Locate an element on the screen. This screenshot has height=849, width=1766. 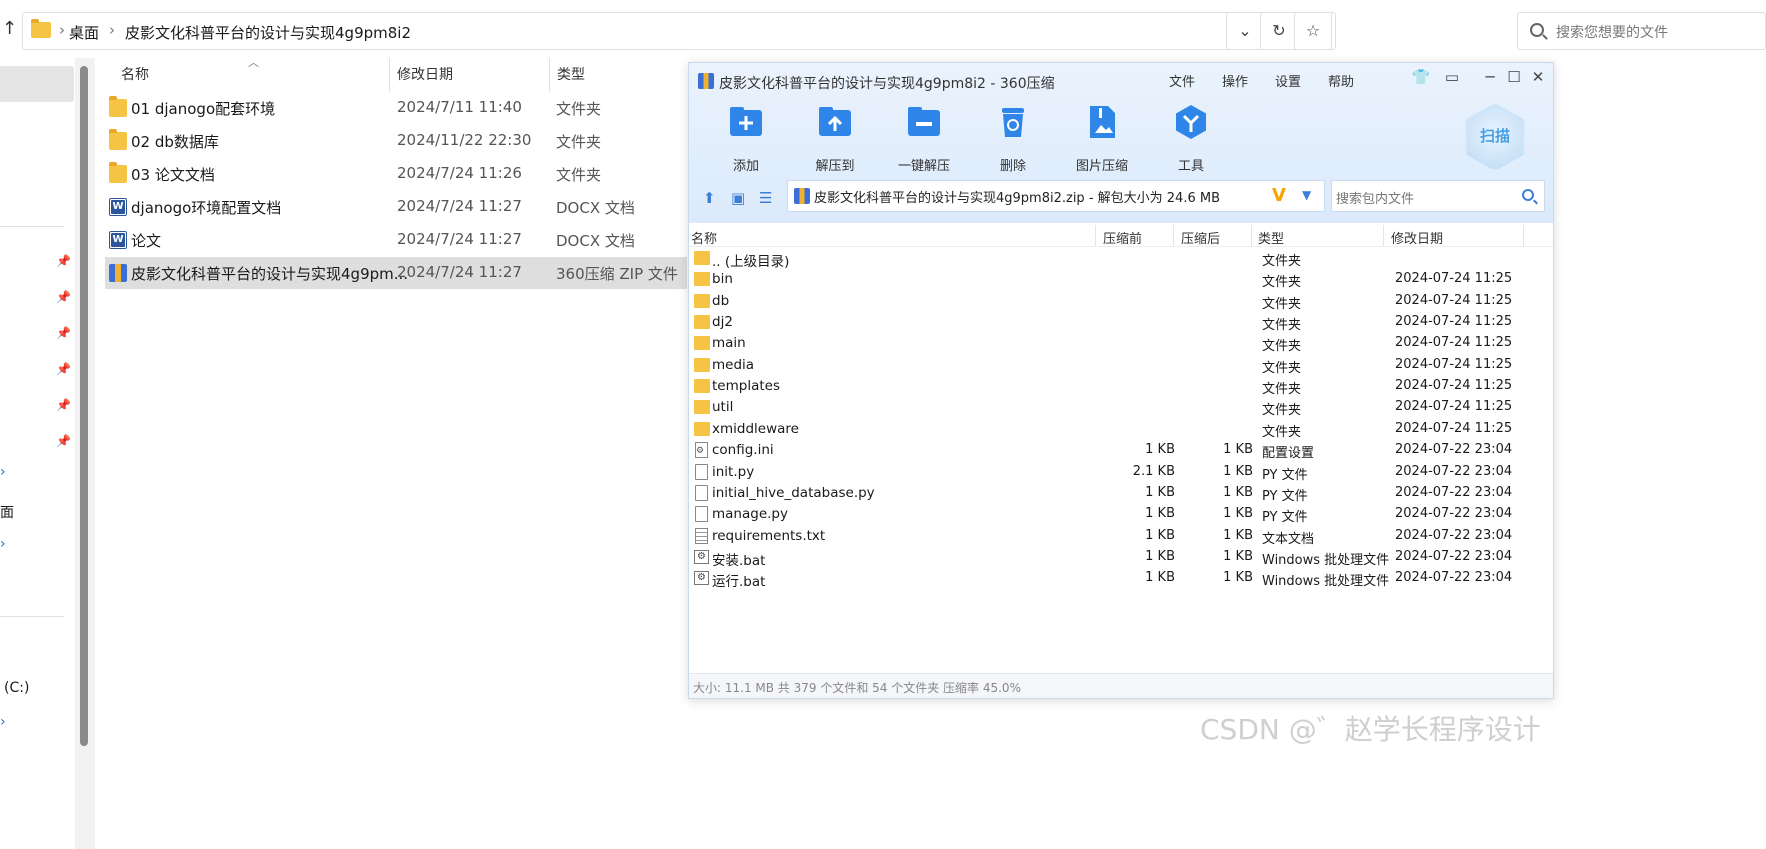
chevron-right-icon: › is located at coordinates (394, 30).